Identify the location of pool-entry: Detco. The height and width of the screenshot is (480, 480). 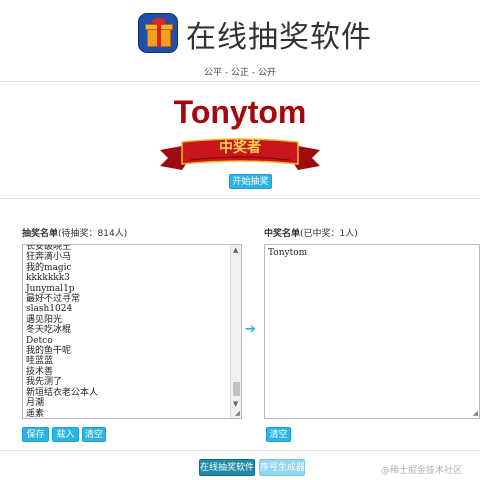
(39, 340).